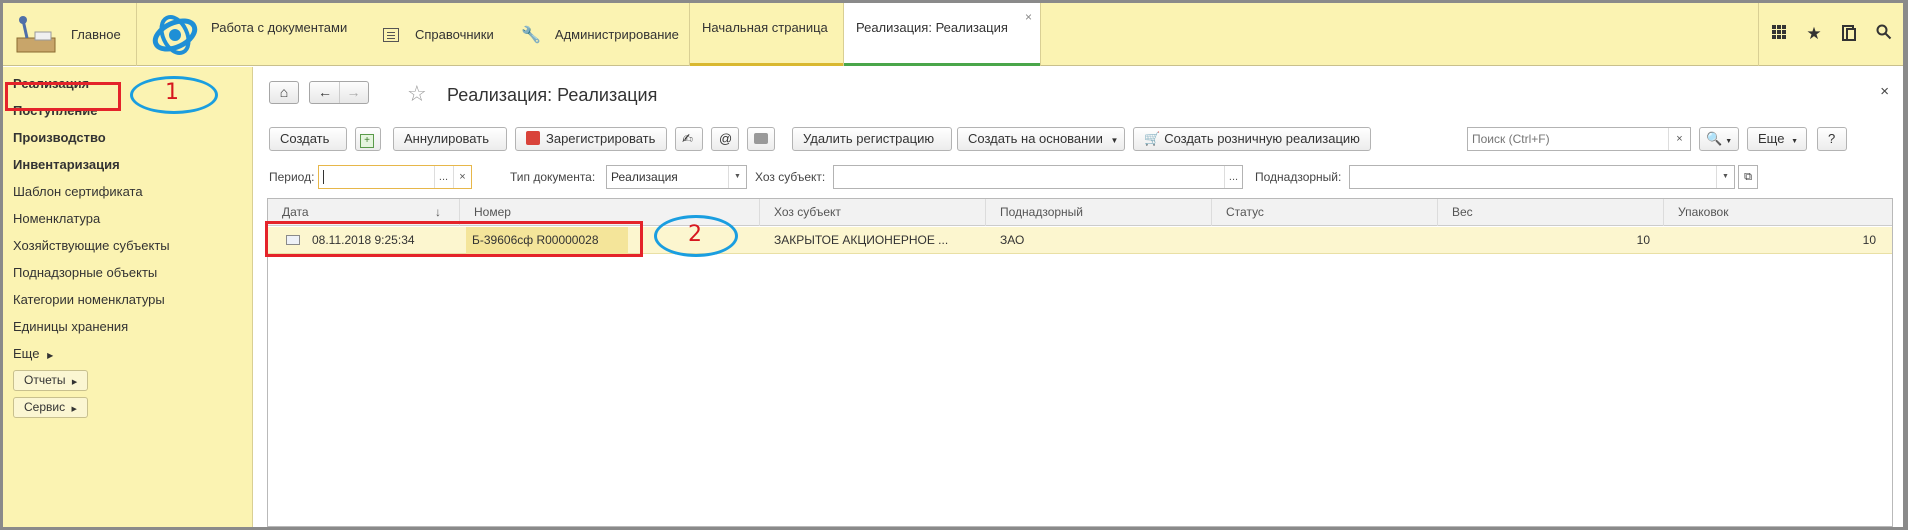  What do you see at coordinates (395, 177) in the screenshot?
I see `period-field: ... ×` at bounding box center [395, 177].